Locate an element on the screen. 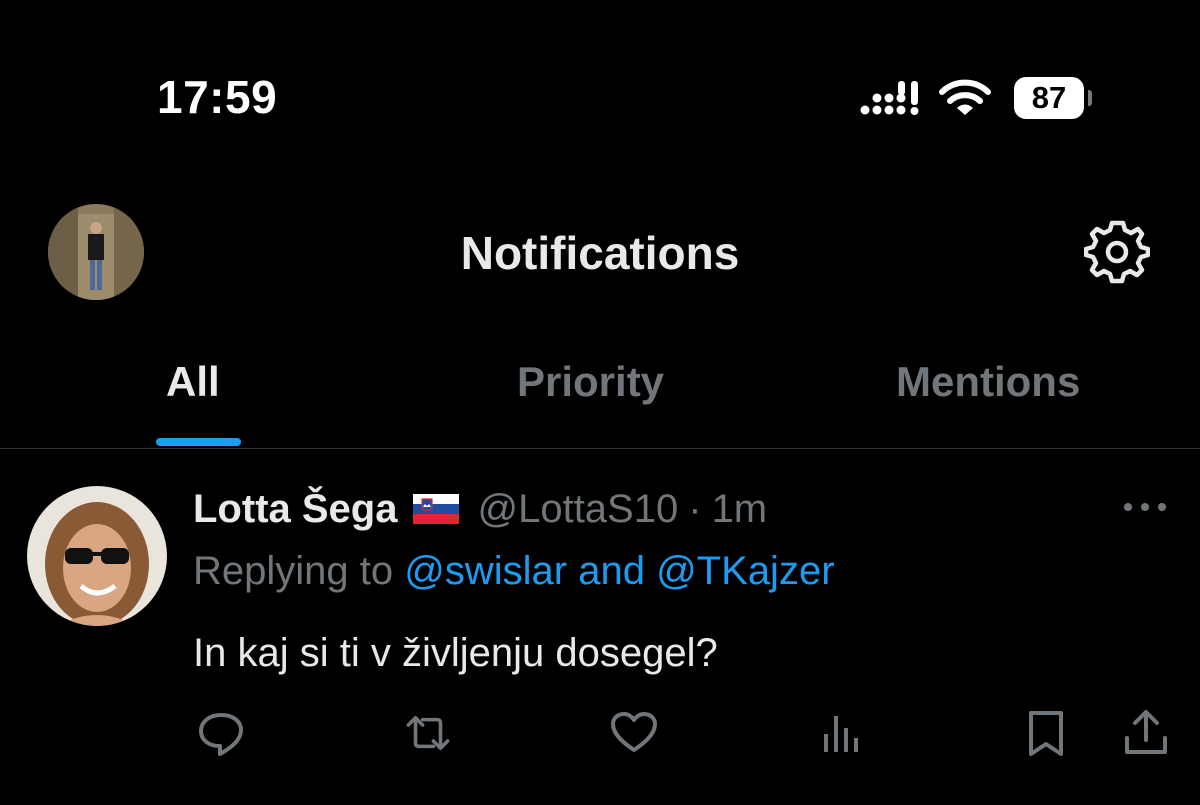  battery-nub is located at coordinates (1090, 98).